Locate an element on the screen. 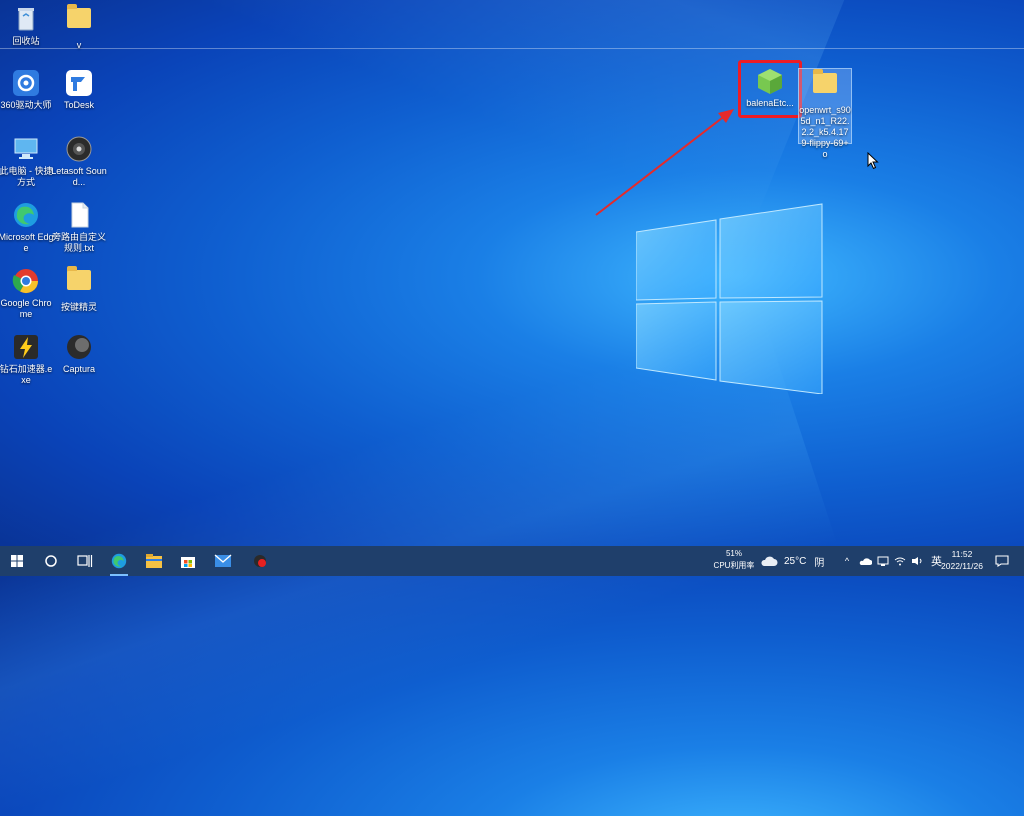 This screenshot has width=1024, height=816. weather-temp: 25°C is located at coordinates (795, 561).